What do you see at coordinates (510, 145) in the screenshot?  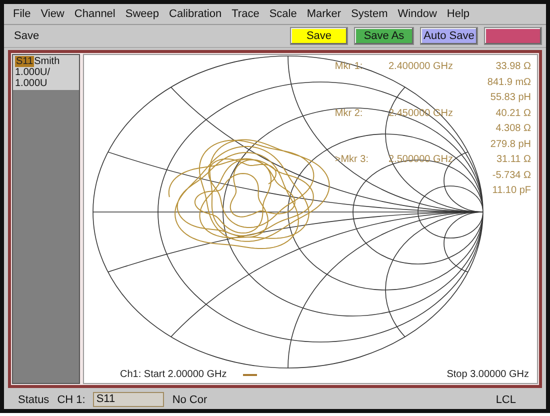 I see `marker-reading: 279.8 pH` at bounding box center [510, 145].